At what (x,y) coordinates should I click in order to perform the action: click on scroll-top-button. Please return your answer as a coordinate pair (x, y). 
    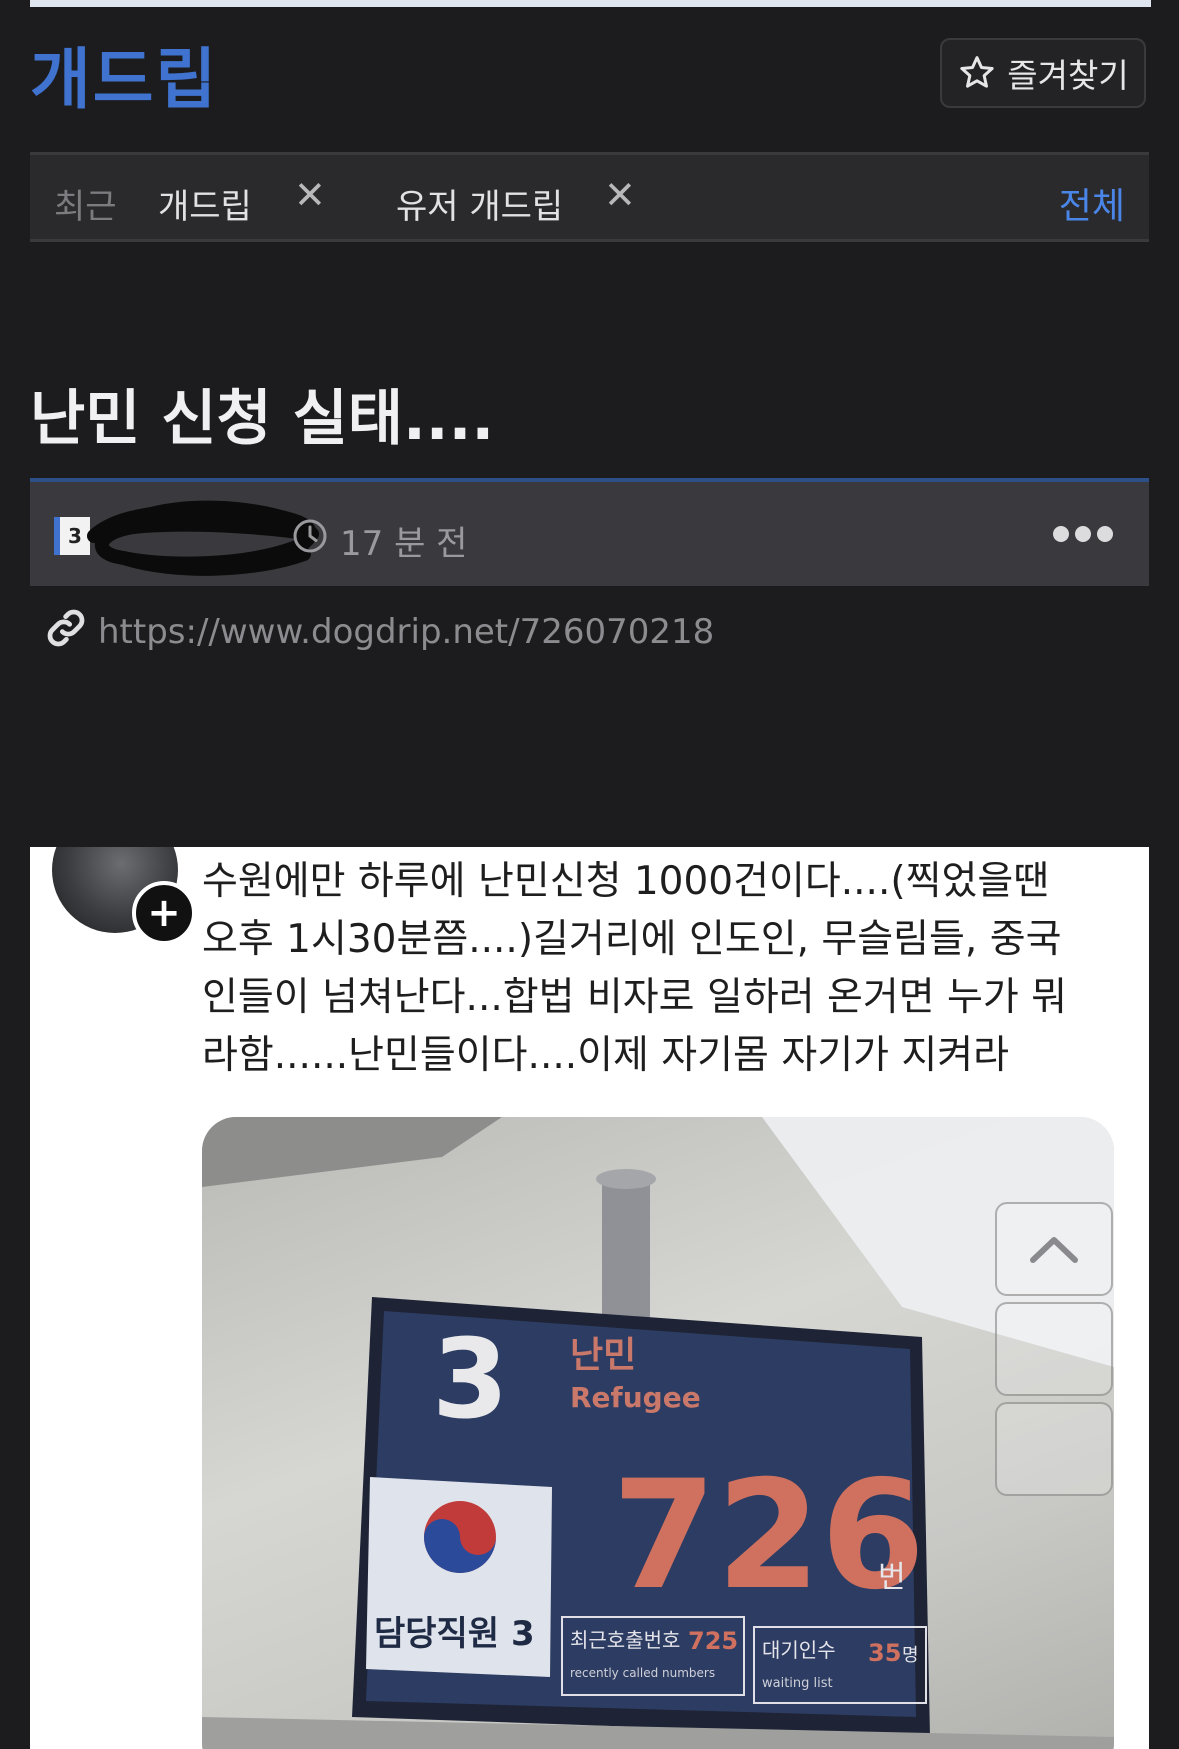
    Looking at the image, I should click on (1054, 1249).